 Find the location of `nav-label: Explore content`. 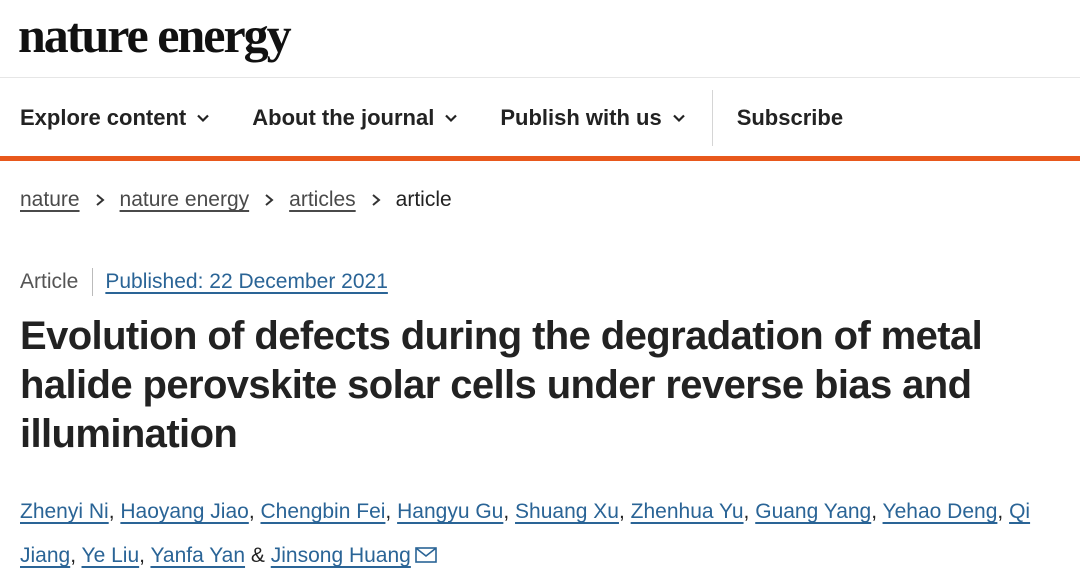

nav-label: Explore content is located at coordinates (103, 117).